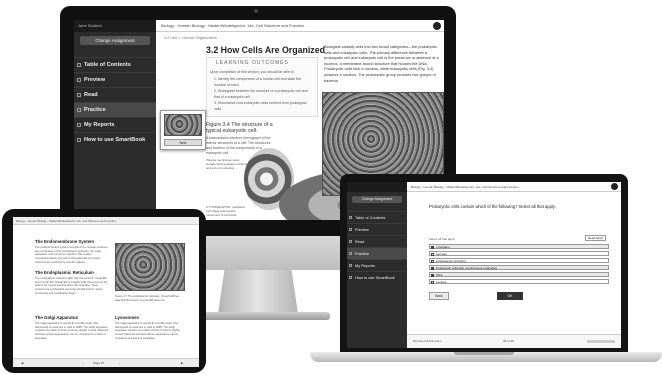  What do you see at coordinates (510, 296) in the screenshot?
I see `ok-button: OK` at bounding box center [510, 296].